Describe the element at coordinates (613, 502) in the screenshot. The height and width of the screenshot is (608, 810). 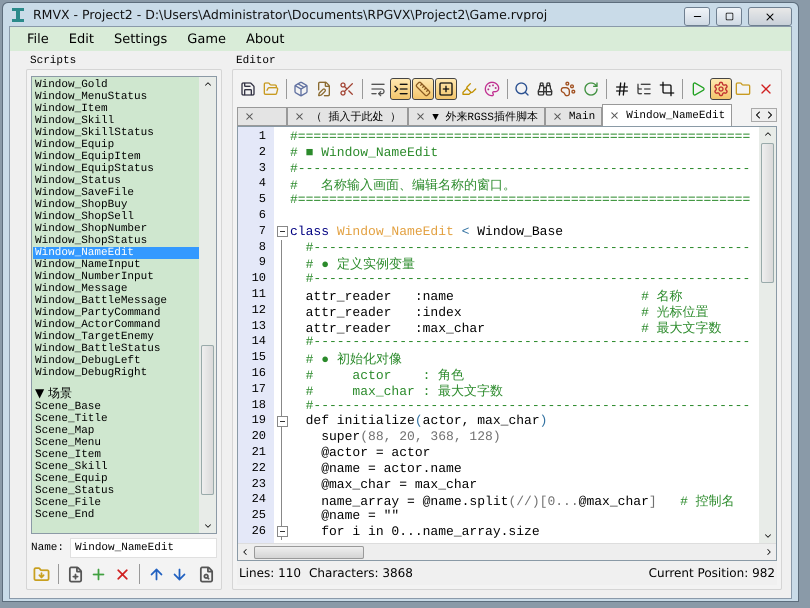
I see `code-text: @max_char` at that location.